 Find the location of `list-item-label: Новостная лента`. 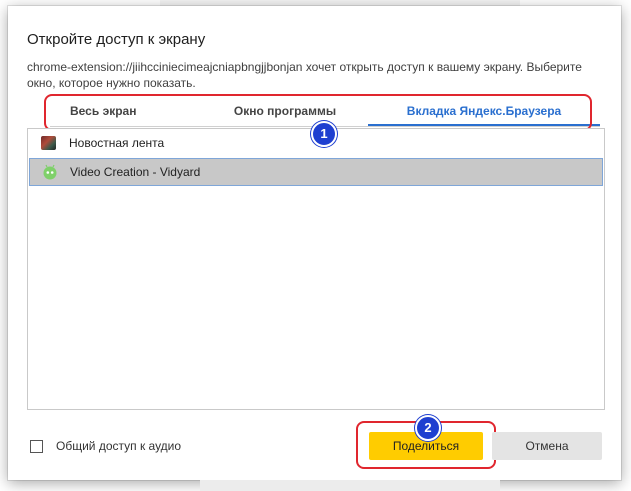

list-item-label: Новостная лента is located at coordinates (117, 143).